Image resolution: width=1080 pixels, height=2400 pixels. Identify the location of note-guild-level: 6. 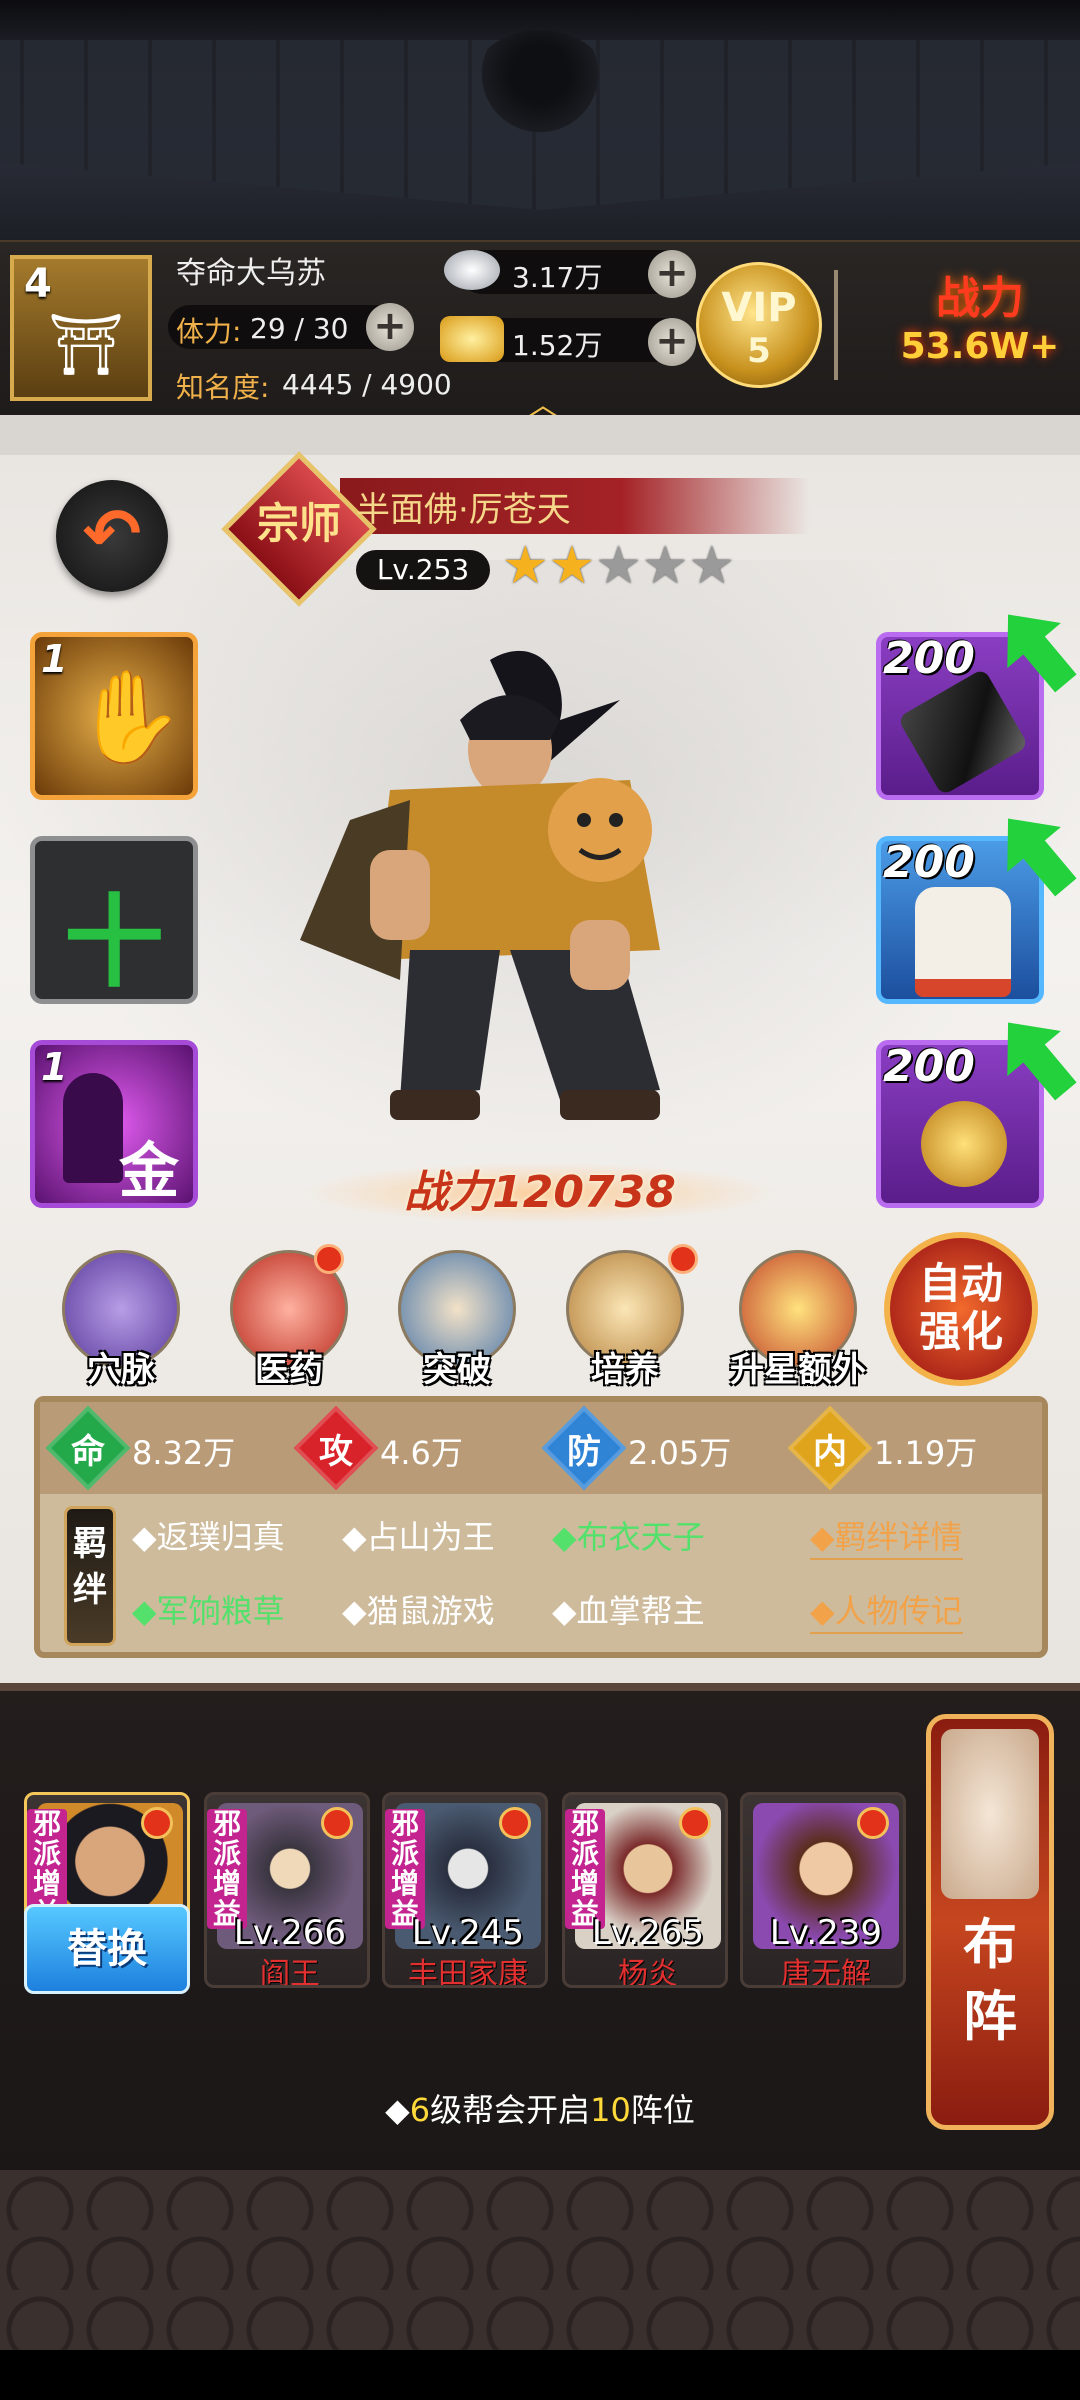
(420, 2110).